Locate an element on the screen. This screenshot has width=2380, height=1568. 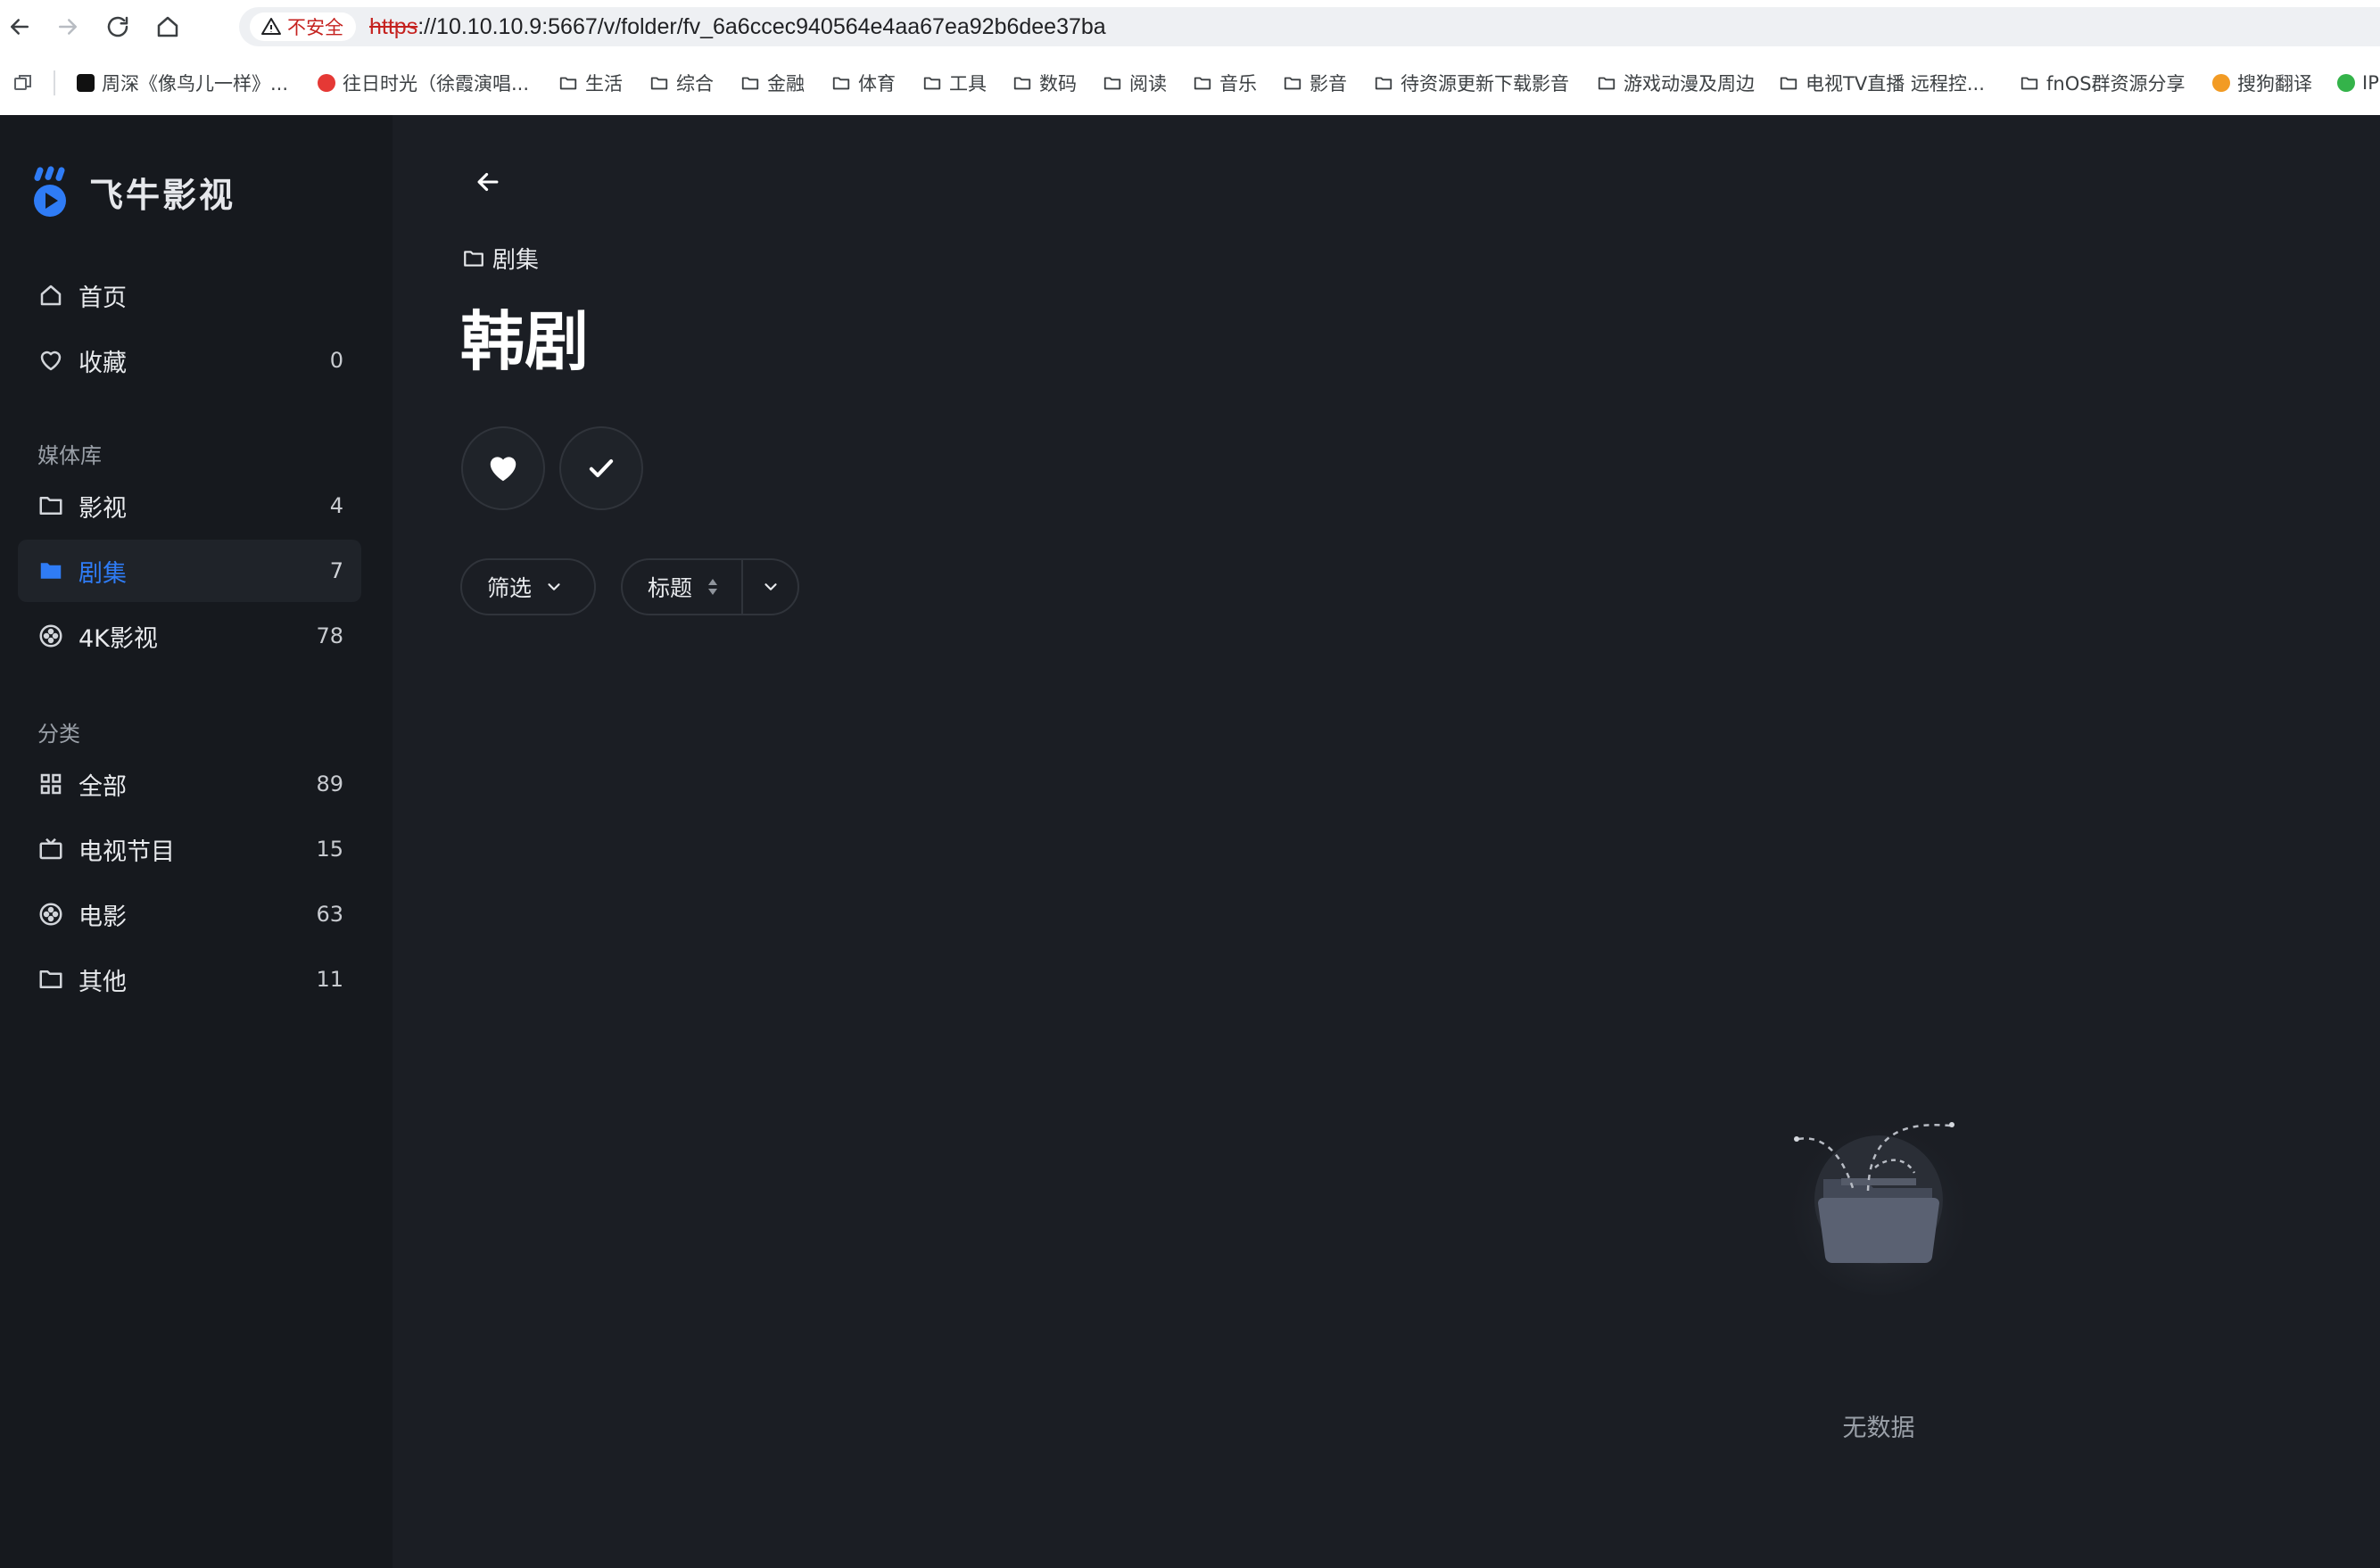
bookmark-label: 体育 is located at coordinates (877, 84).